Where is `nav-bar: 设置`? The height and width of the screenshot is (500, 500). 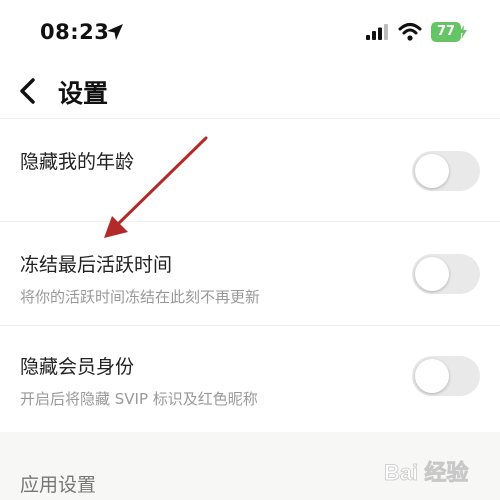
nav-bar: 设置 is located at coordinates (250, 91).